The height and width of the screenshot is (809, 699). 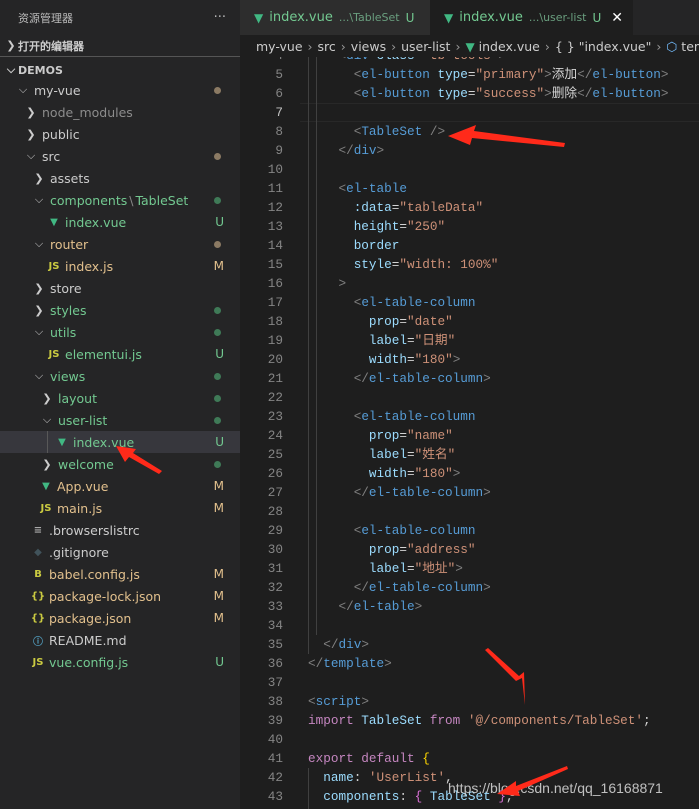 What do you see at coordinates (279, 150) in the screenshot?
I see `line-number: 9` at bounding box center [279, 150].